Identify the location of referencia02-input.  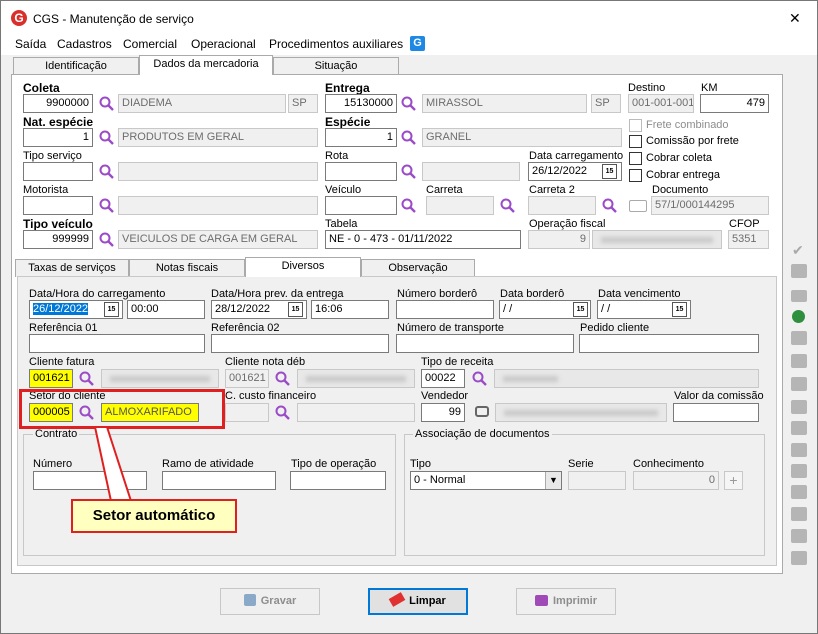
(300, 343).